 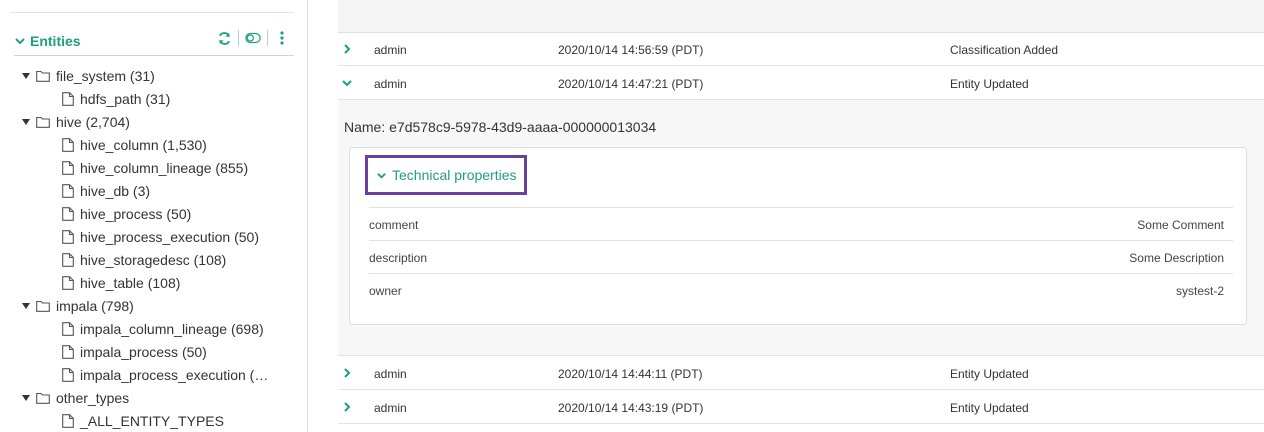 What do you see at coordinates (224, 38) in the screenshot?
I see `refresh-icon` at bounding box center [224, 38].